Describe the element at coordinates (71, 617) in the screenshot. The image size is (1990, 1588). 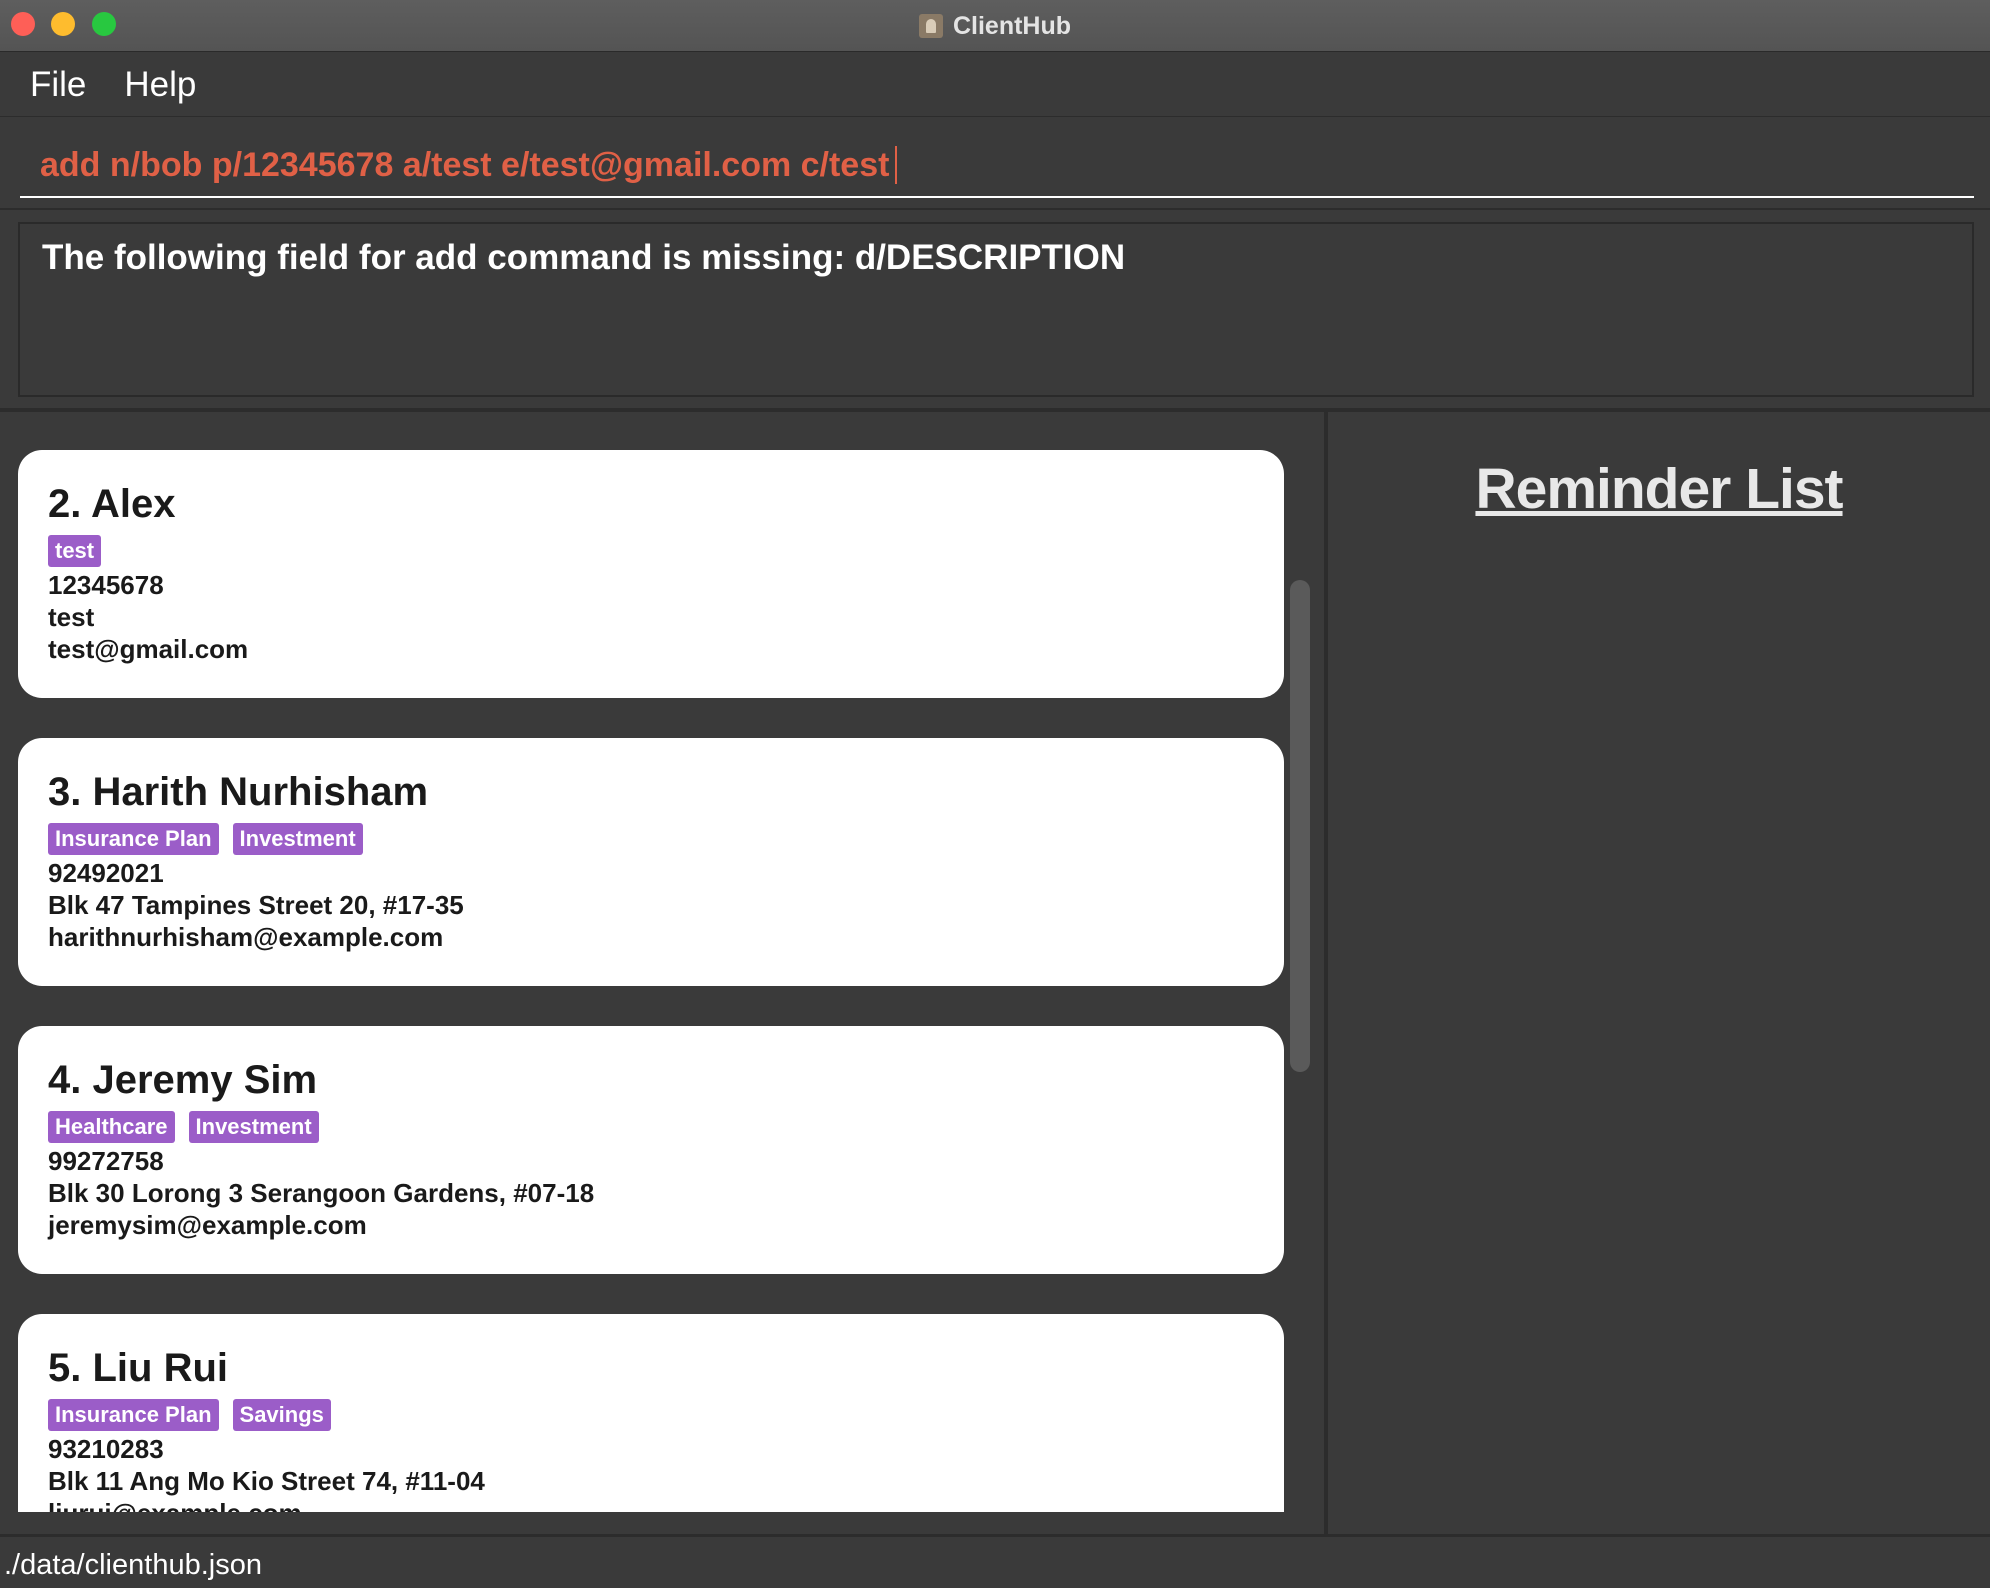
I see `person-address: test` at that location.